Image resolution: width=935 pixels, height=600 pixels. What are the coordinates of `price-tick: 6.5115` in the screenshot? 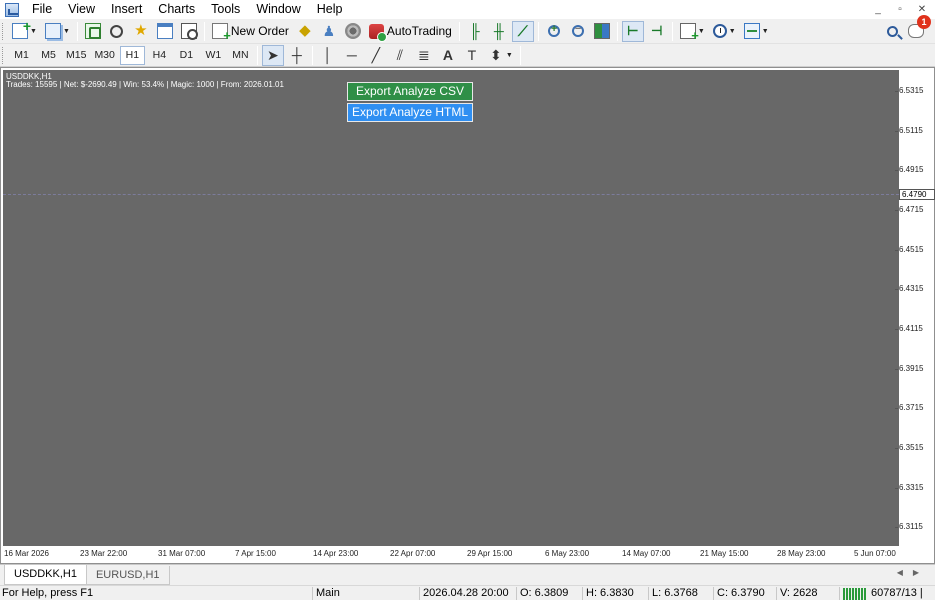 It's located at (909, 130).